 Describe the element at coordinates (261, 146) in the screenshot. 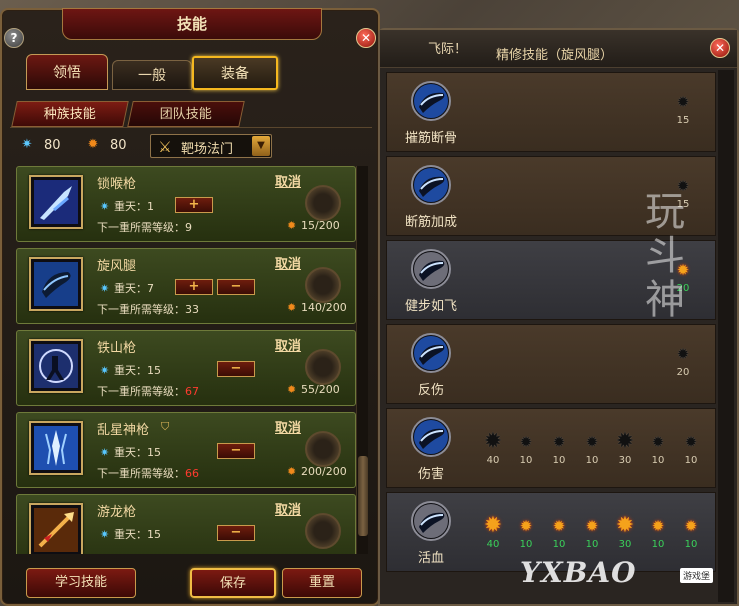

I see `chevron-down-icon: ▼` at that location.